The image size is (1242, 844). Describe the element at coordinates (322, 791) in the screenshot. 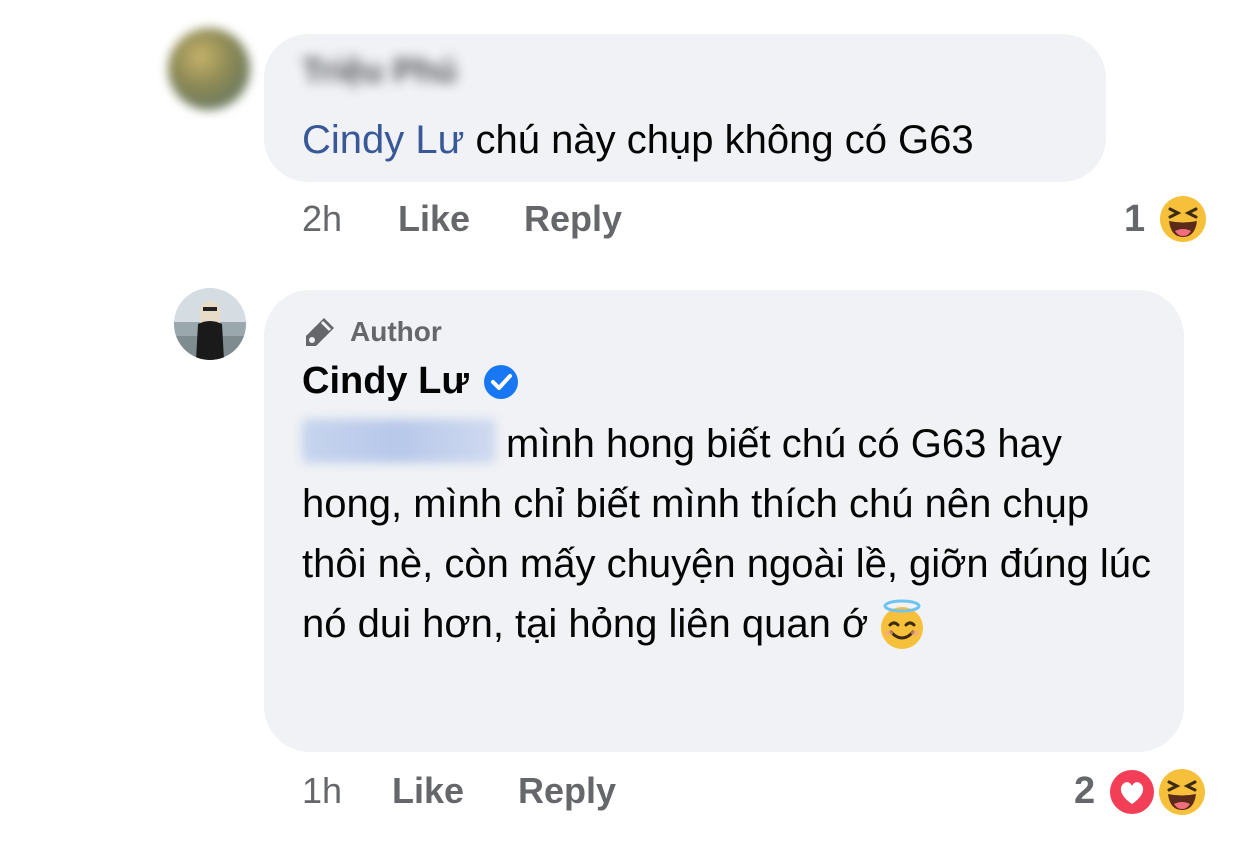

I see `comment-timestamp: 1h` at that location.